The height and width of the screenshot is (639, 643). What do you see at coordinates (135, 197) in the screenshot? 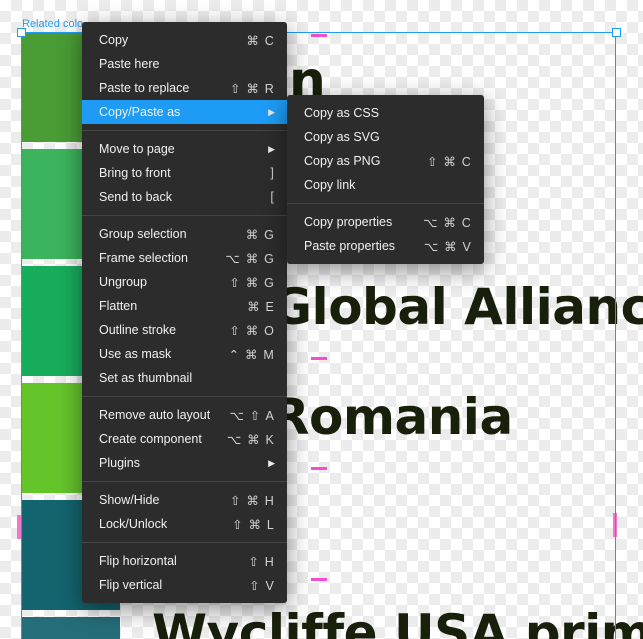
I see `menu-item-label: Send to back` at bounding box center [135, 197].